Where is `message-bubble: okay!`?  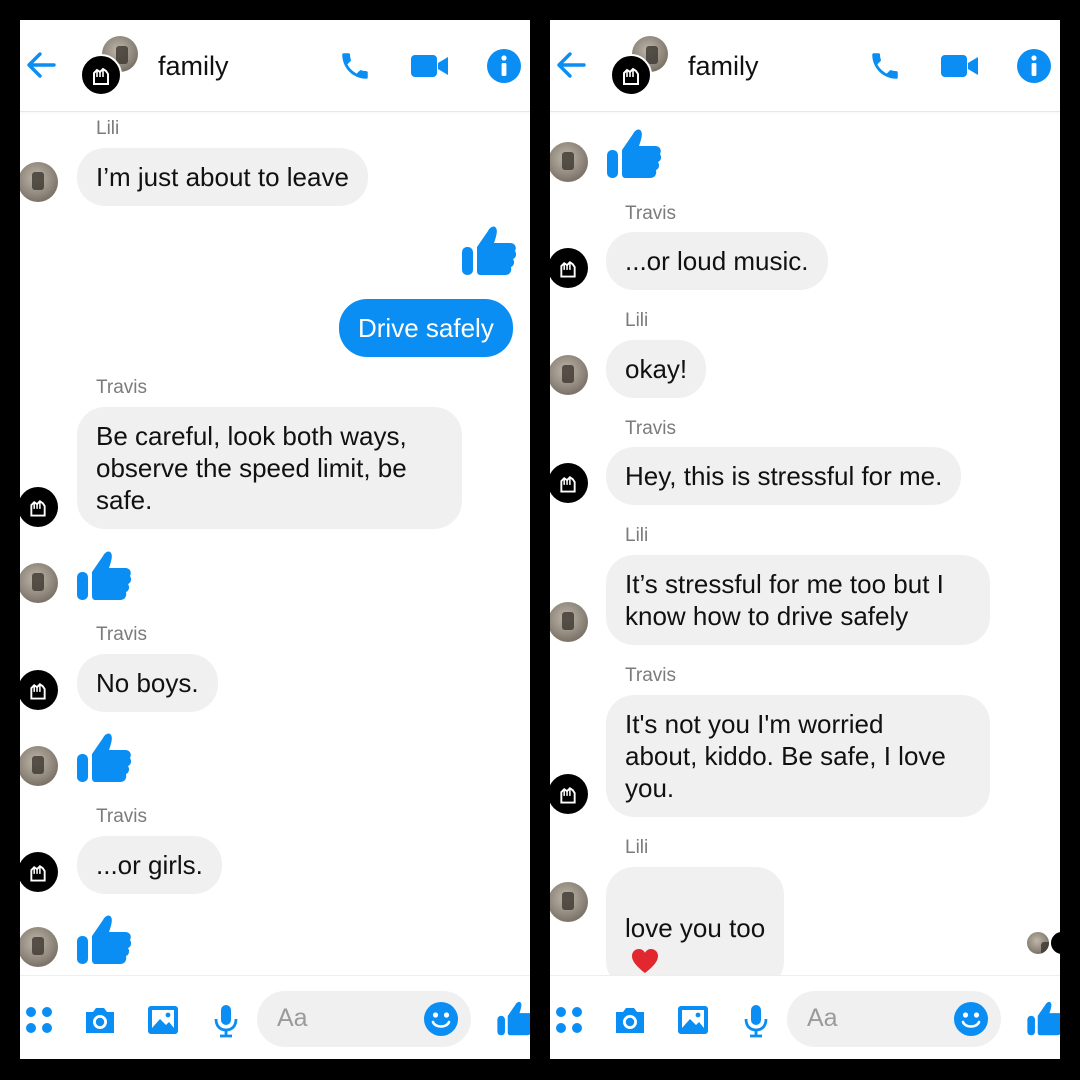
message-bubble: okay! is located at coordinates (656, 369).